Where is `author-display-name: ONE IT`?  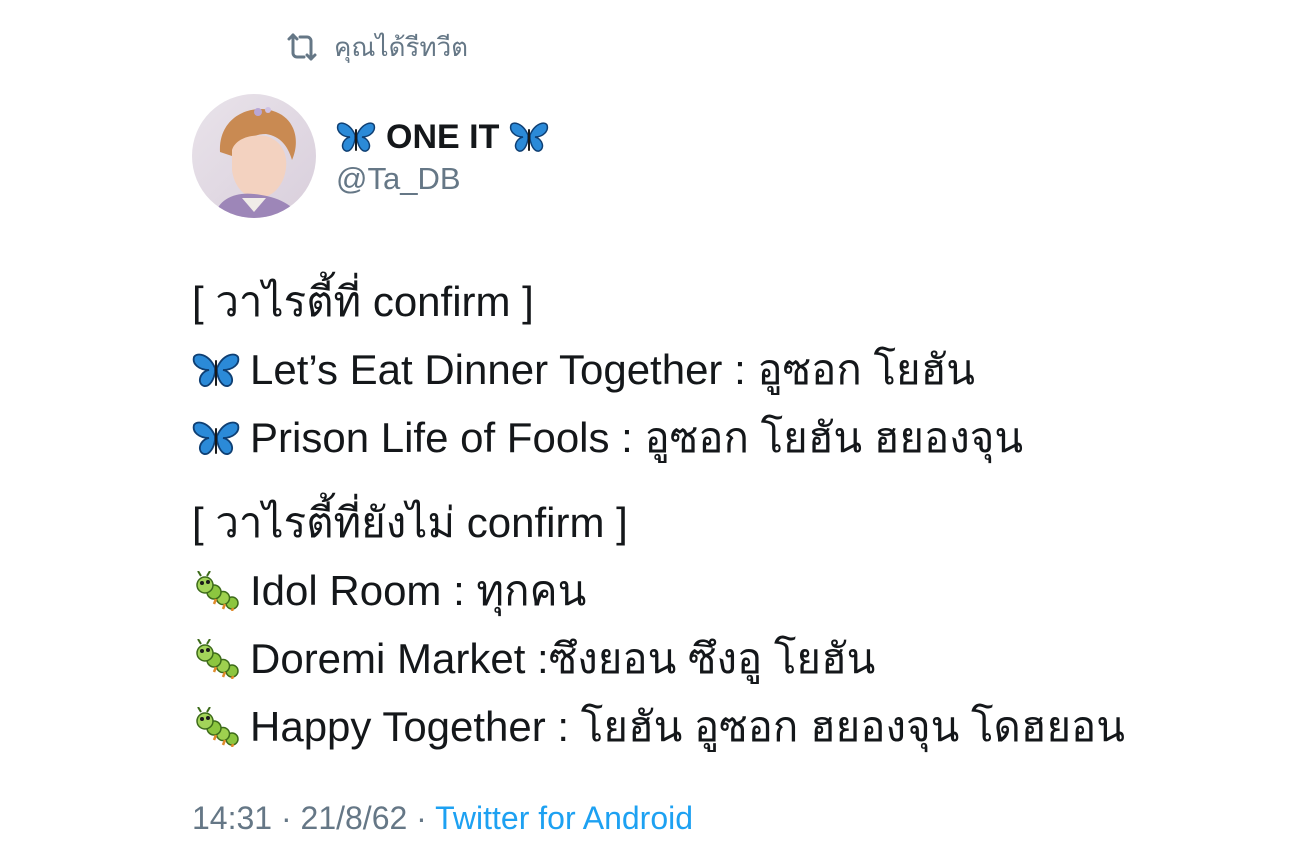 author-display-name: ONE IT is located at coordinates (442, 137).